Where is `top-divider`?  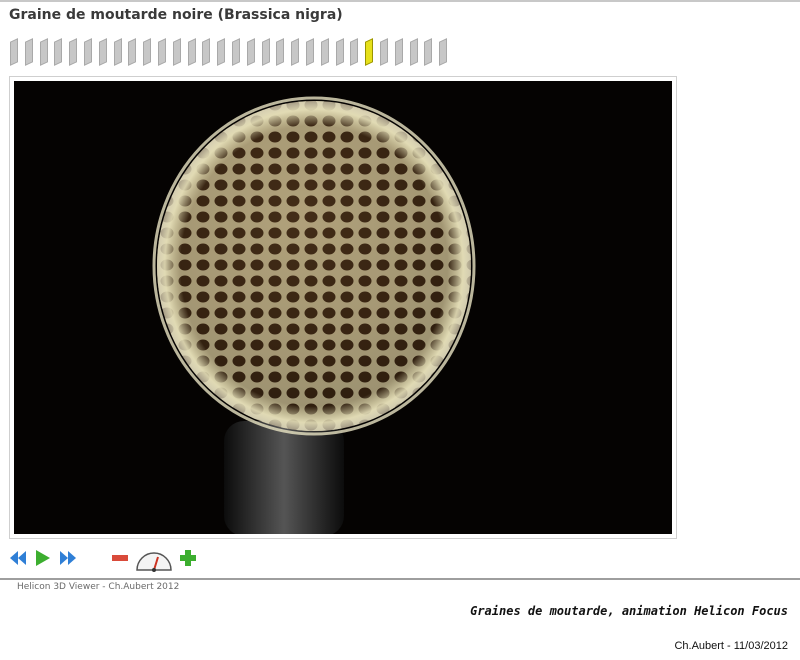 top-divider is located at coordinates (400, 1).